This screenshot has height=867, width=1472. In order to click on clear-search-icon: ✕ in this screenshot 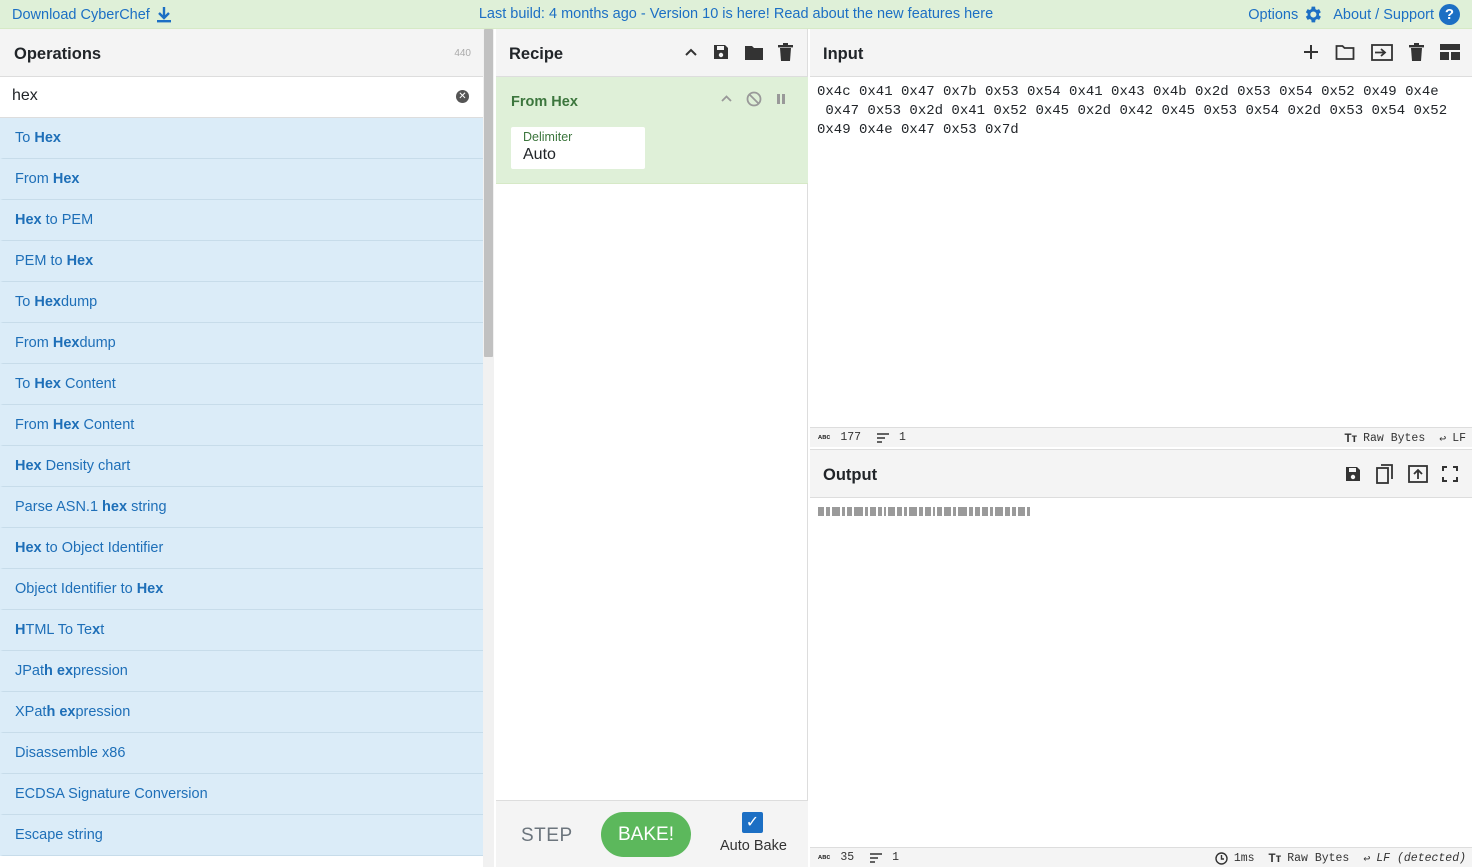, I will do `click(462, 96)`.